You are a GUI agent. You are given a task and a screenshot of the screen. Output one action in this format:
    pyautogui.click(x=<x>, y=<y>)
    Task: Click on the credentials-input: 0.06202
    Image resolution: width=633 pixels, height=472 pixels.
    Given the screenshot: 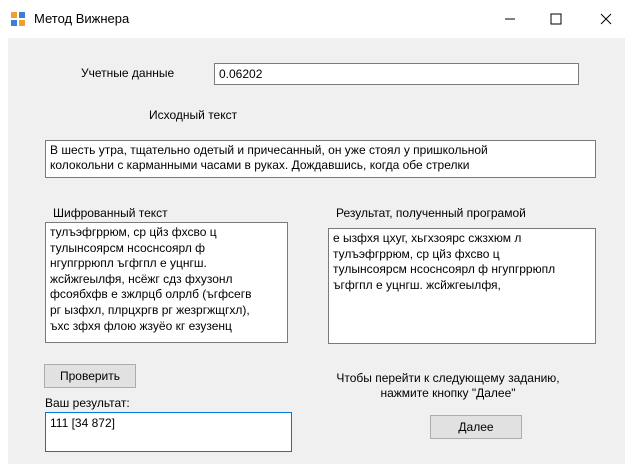 What is the action you would take?
    pyautogui.click(x=396, y=74)
    